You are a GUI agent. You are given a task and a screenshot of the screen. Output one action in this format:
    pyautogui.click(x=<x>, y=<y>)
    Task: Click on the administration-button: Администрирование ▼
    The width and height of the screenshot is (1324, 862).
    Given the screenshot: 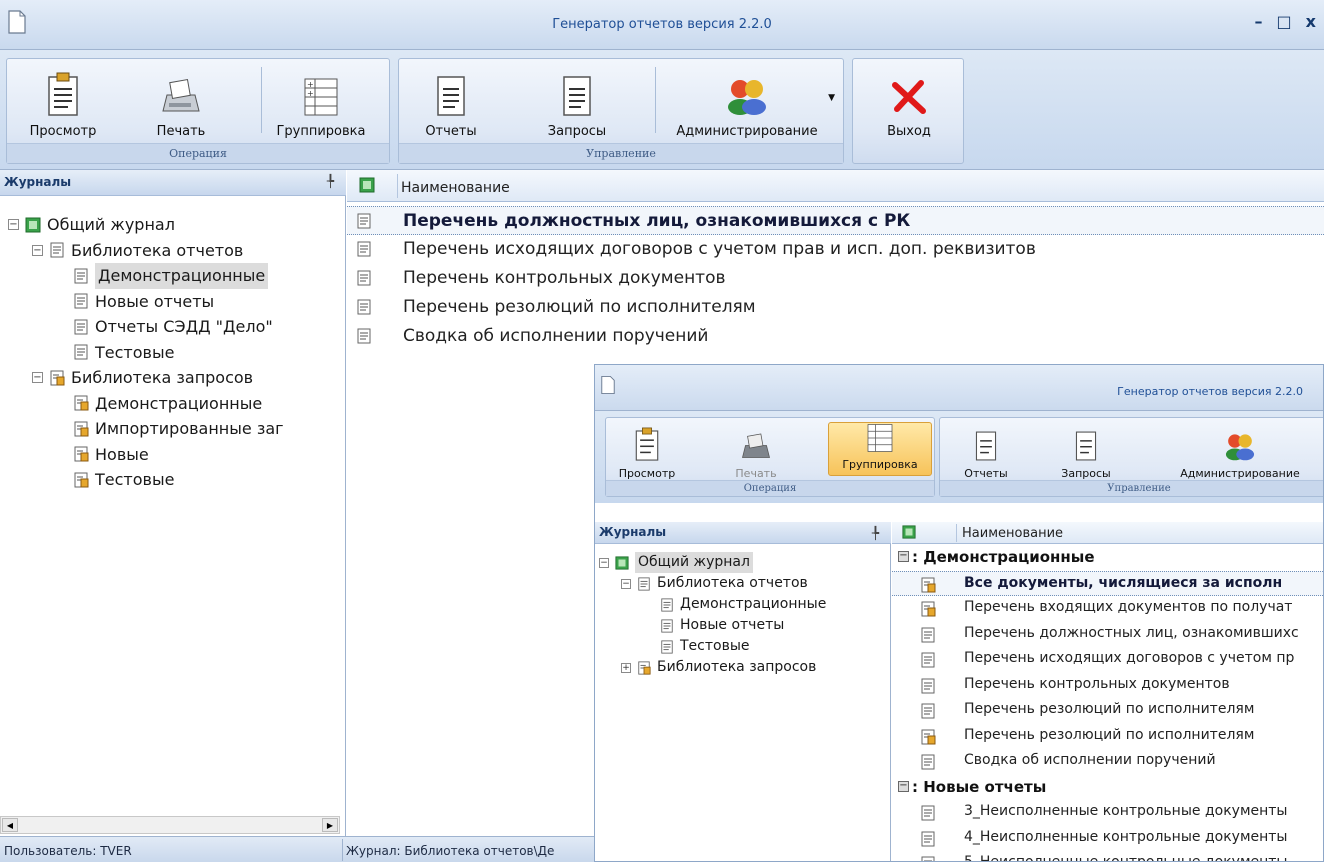 What is the action you would take?
    pyautogui.click(x=749, y=103)
    